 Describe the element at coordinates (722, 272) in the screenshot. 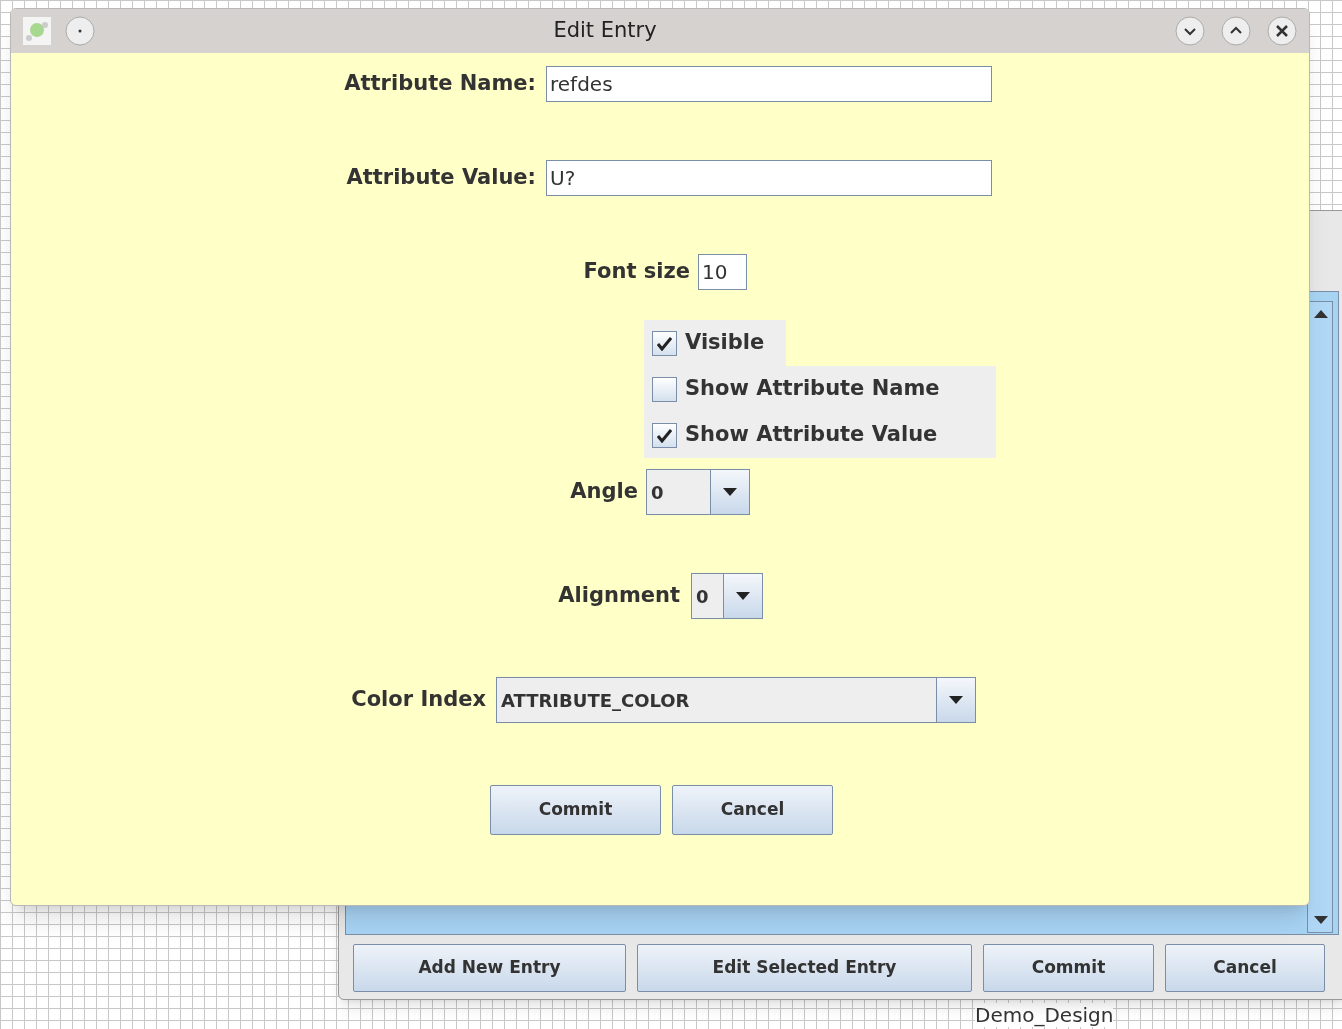

I see `input-field: 10` at that location.